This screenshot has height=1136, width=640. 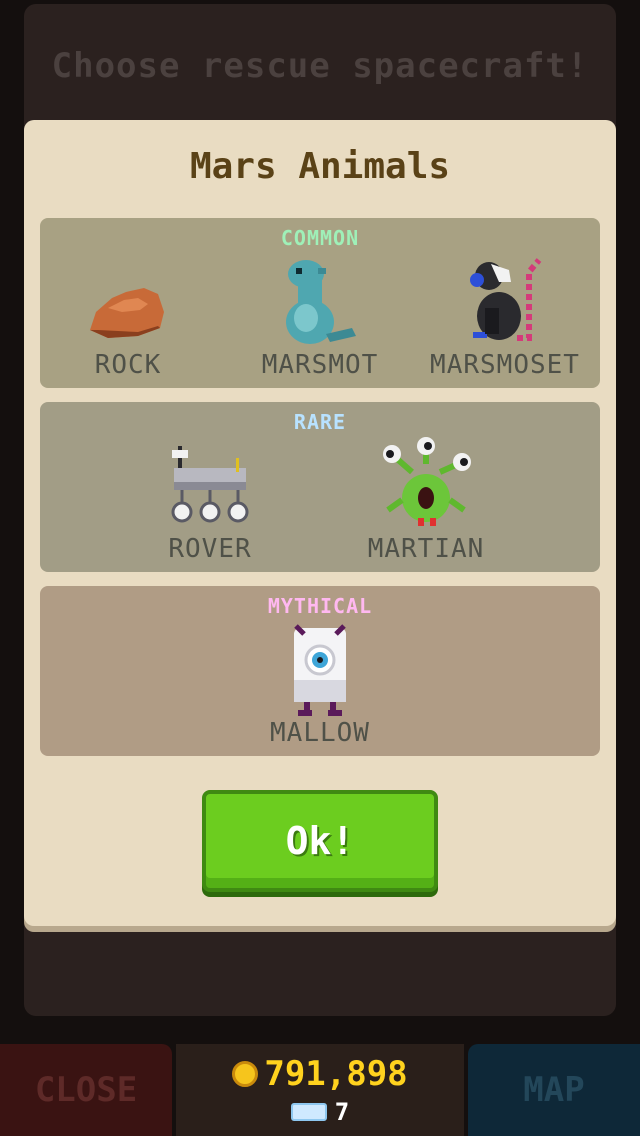 I want to click on animal-mallow: MALLOW, so click(x=320, y=686).